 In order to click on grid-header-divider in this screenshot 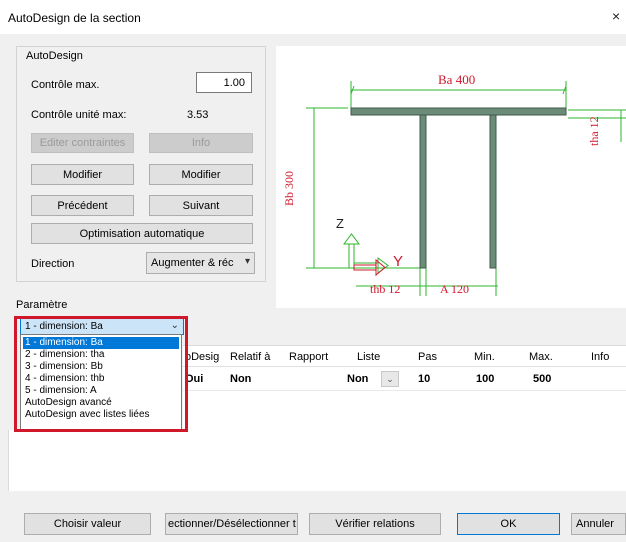, I will do `click(404, 366)`.